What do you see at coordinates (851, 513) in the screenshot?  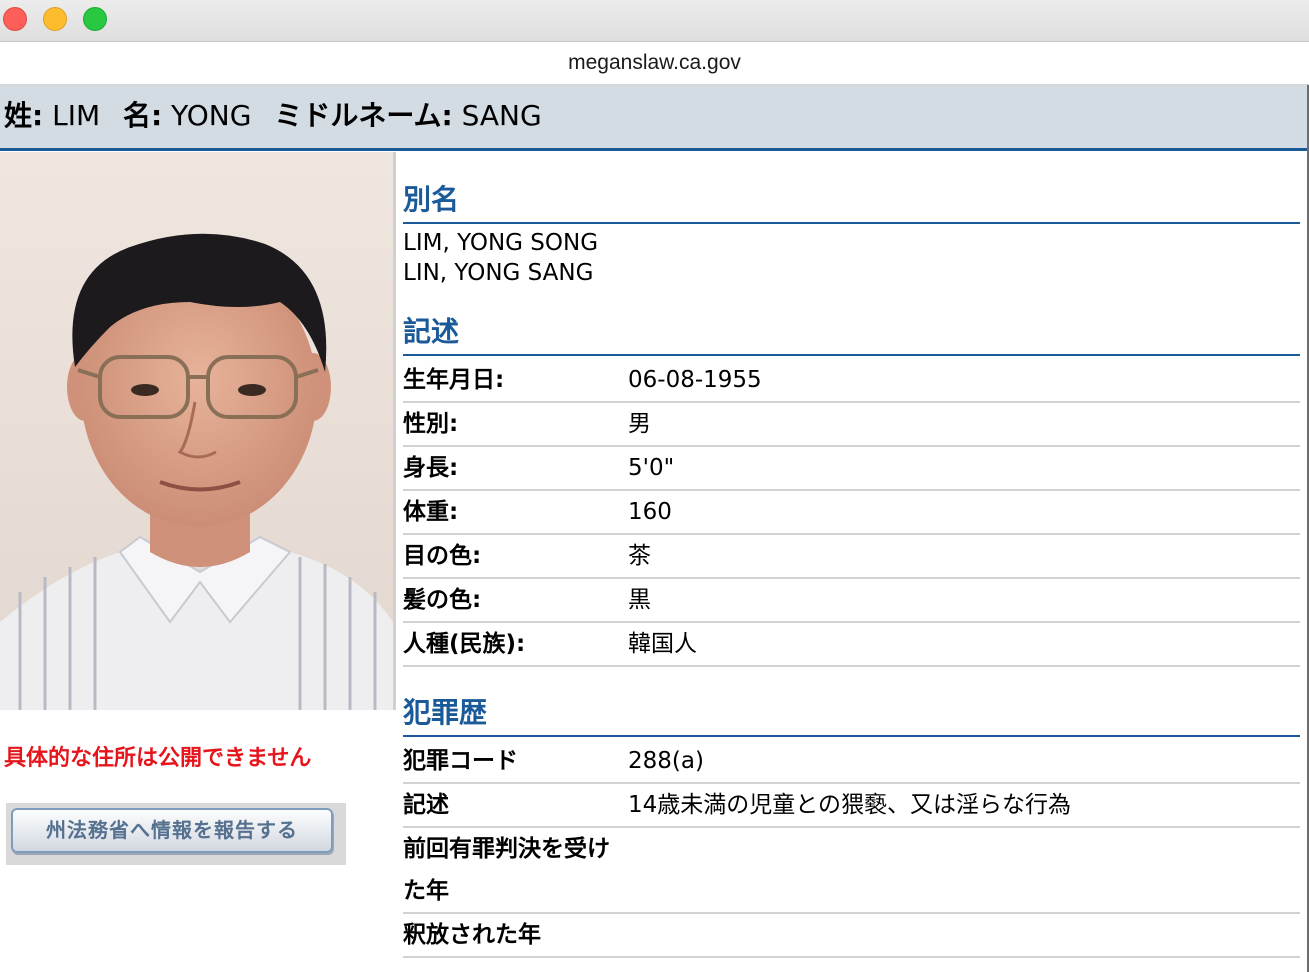 I see `description-row-weight: 体重: 160` at bounding box center [851, 513].